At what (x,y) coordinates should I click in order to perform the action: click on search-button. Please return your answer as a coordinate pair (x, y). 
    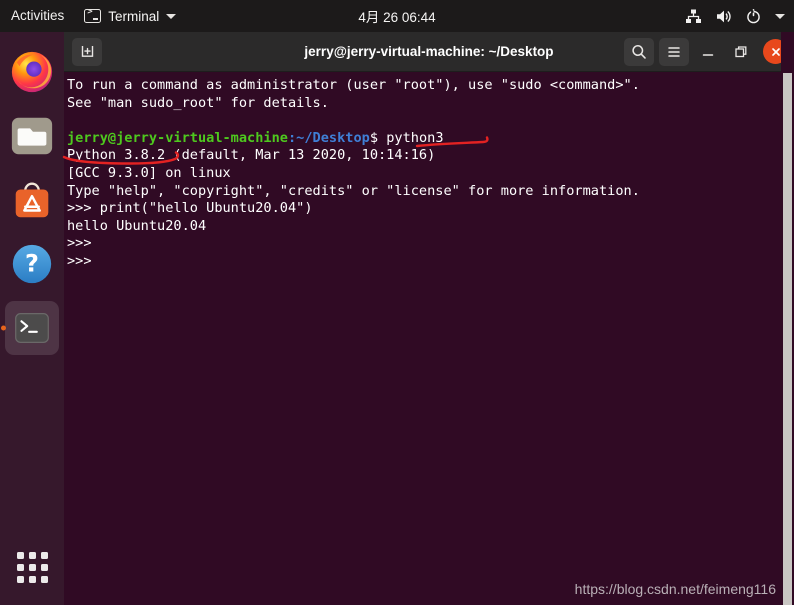
    Looking at the image, I should click on (639, 51).